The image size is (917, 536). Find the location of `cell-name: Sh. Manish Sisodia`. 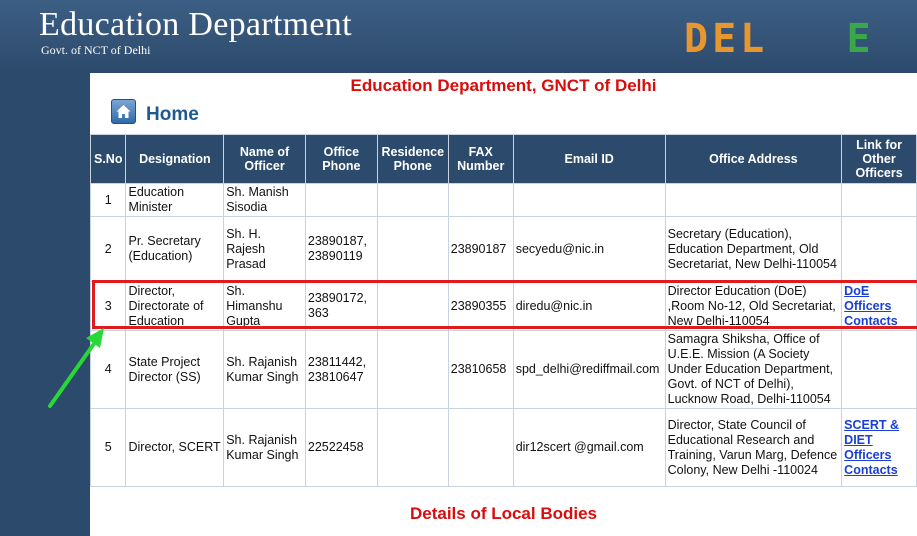

cell-name: Sh. Manish Sisodia is located at coordinates (264, 200).